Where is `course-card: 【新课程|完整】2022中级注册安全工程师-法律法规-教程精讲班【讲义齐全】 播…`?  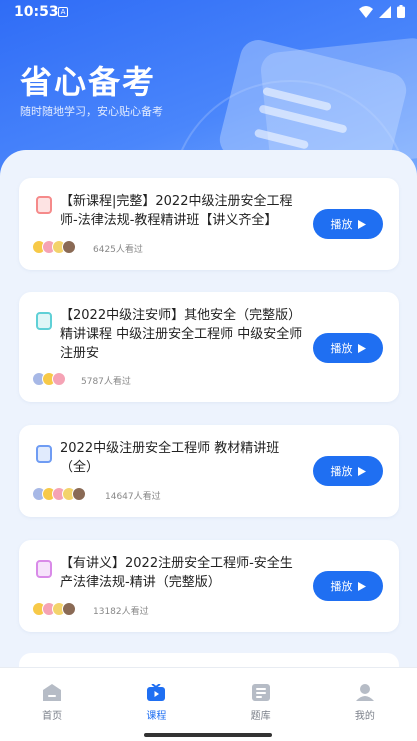
course-card: 【新课程|完整】2022中级注册安全工程师-法律法规-教程精讲班【讲义齐全】 播… is located at coordinates (209, 224).